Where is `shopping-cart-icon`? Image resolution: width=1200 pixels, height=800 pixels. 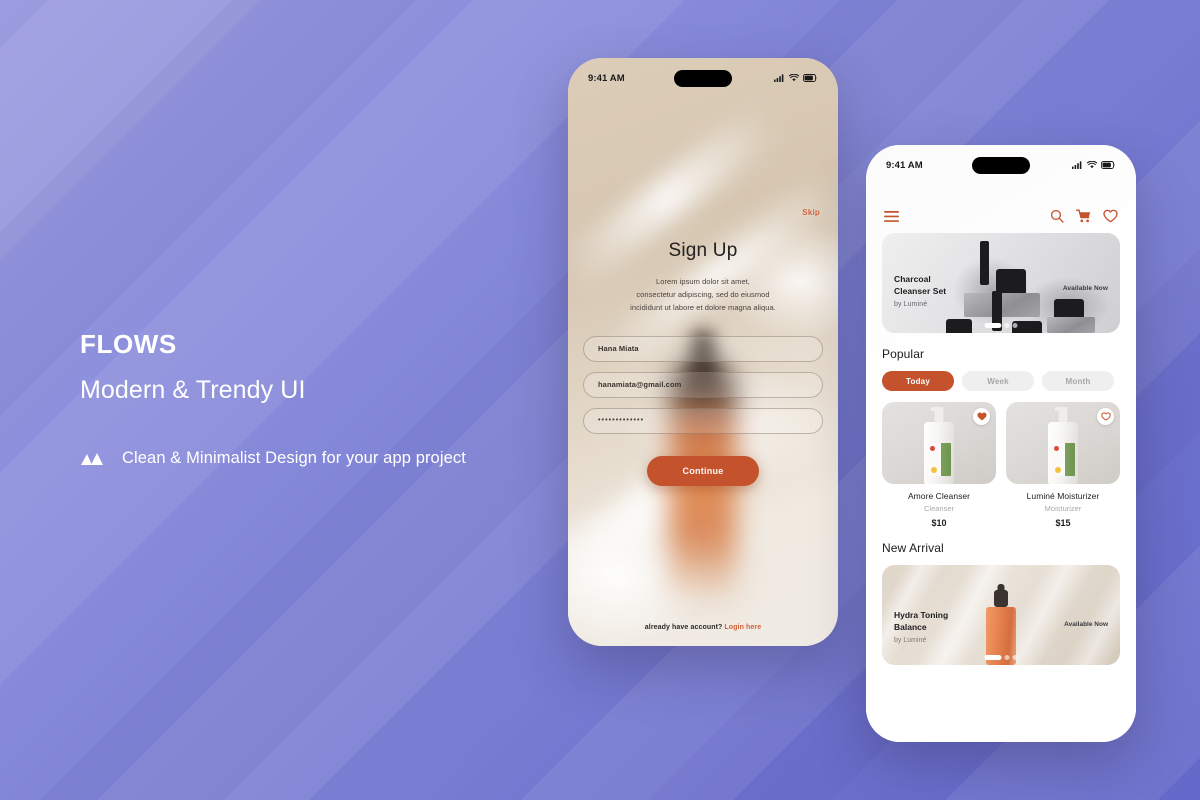
shopping-cart-icon is located at coordinates (1083, 216).